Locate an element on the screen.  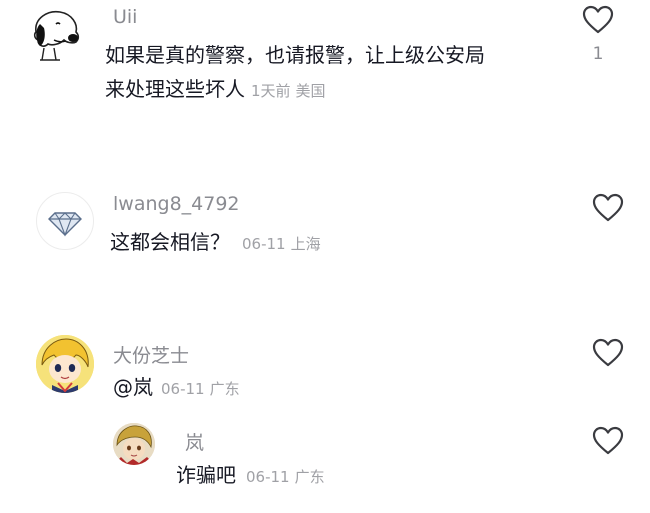
comment-text: @岚 06-11 广东 is located at coordinates (176, 388).